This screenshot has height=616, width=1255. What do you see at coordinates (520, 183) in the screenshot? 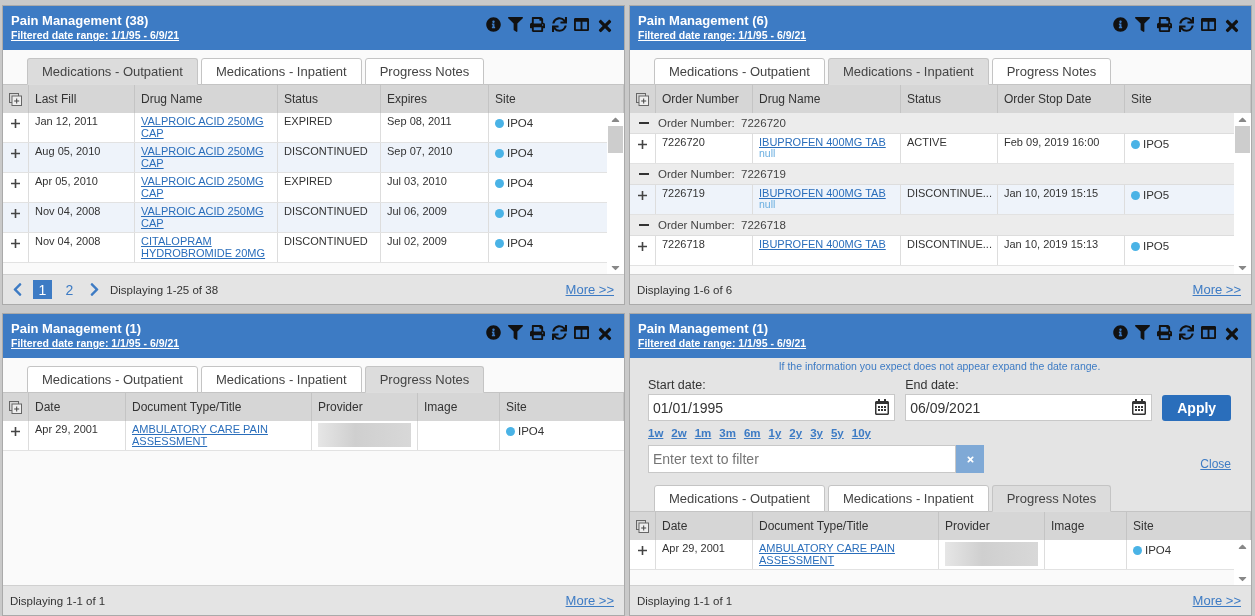
I see `table-cell: IPO4` at bounding box center [520, 183].